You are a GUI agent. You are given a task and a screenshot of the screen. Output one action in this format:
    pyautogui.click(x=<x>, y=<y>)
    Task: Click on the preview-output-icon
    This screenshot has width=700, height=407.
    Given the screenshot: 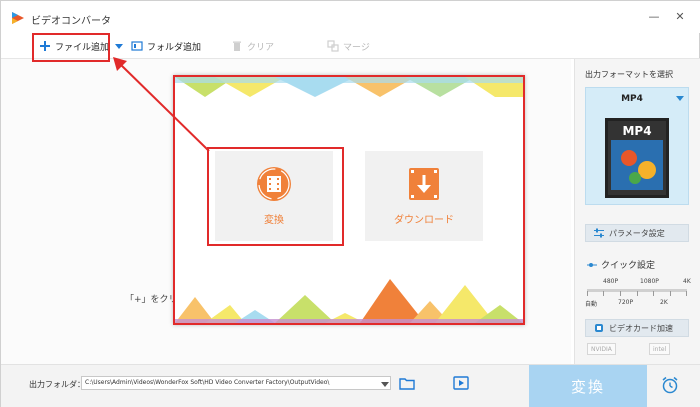 What is the action you would take?
    pyautogui.click(x=461, y=383)
    